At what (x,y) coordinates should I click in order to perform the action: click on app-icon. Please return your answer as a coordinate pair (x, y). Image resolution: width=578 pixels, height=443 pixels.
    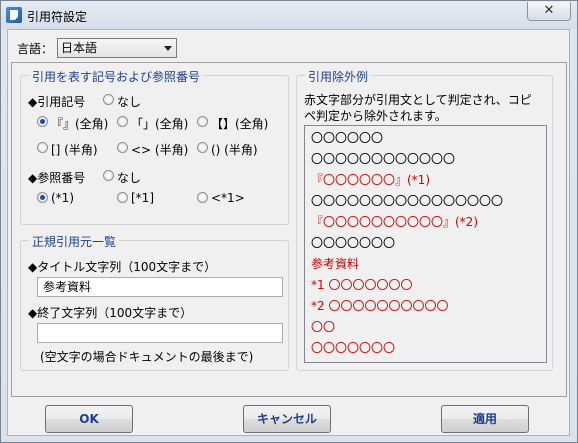
    Looking at the image, I should click on (14, 15).